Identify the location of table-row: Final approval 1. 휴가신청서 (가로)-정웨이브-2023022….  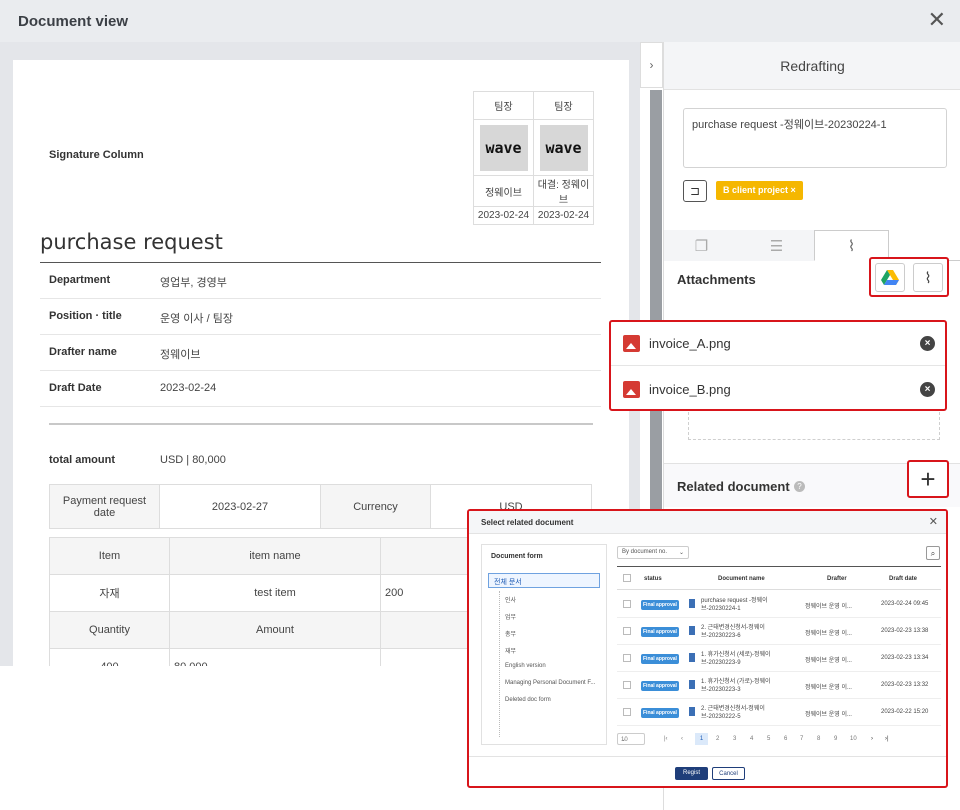
(779, 685).